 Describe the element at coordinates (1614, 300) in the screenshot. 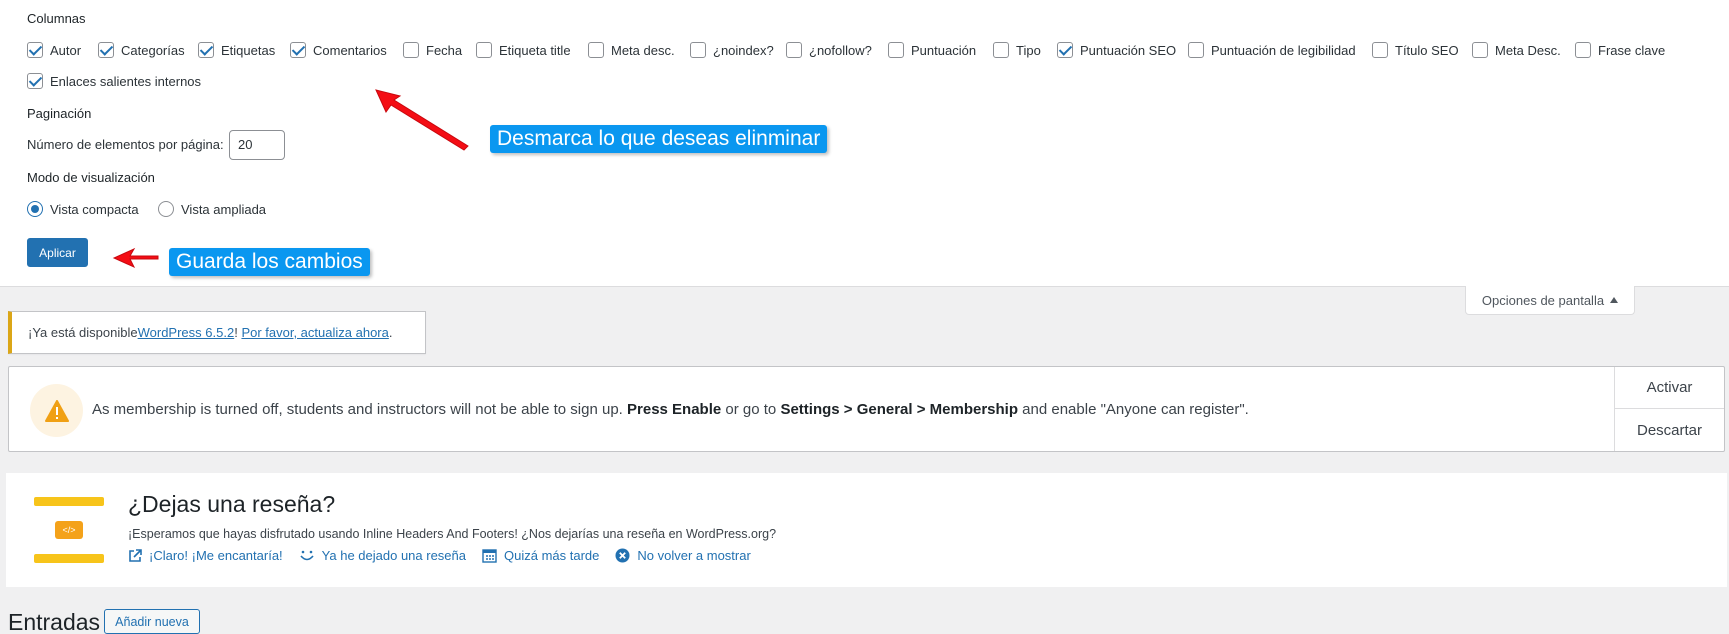

I see `caret-up-icon` at that location.